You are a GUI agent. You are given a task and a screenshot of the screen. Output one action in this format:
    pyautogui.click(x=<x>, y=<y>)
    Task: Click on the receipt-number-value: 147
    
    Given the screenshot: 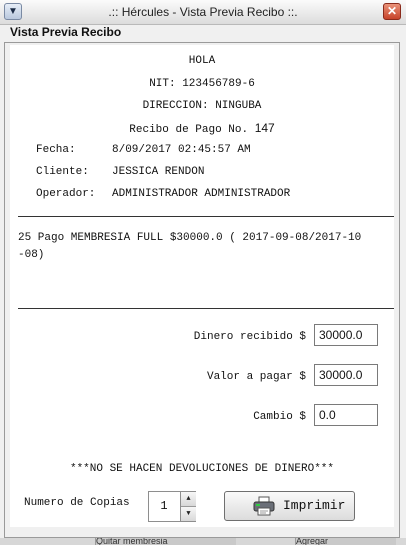 What is the action you would take?
    pyautogui.click(x=264, y=128)
    